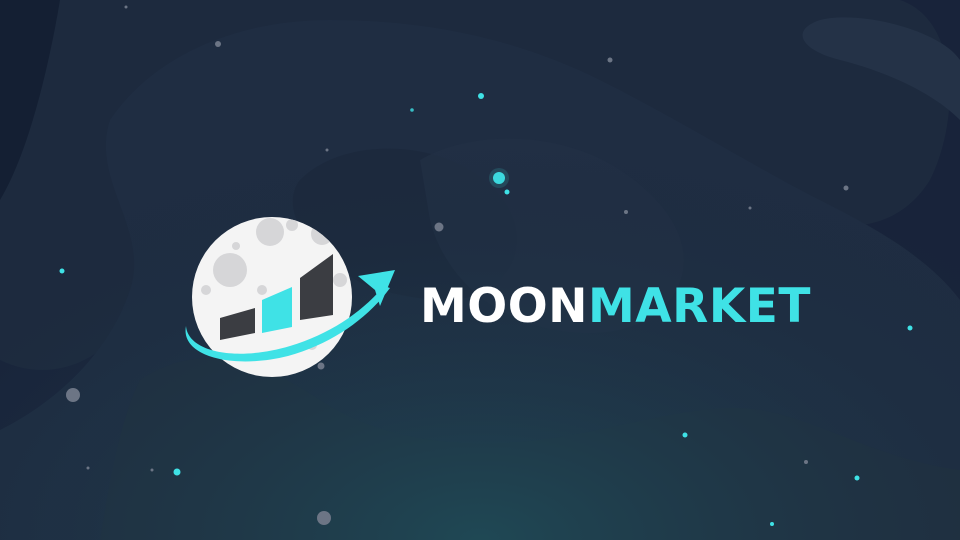 The height and width of the screenshot is (540, 960). Describe the element at coordinates (699, 306) in the screenshot. I see `brand-word-market: MARKET` at that location.